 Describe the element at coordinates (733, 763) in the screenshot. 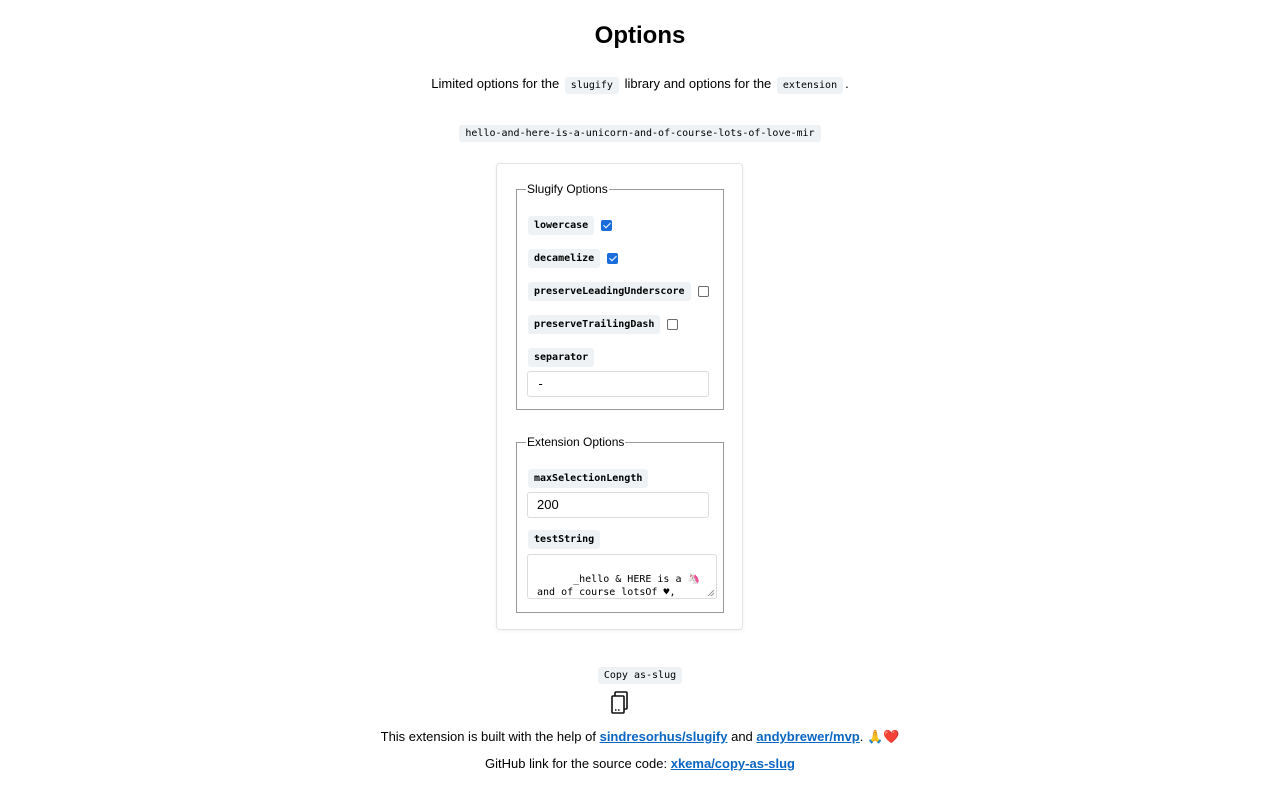

I see `source-repo-link: xkema/copy-as-slug` at that location.